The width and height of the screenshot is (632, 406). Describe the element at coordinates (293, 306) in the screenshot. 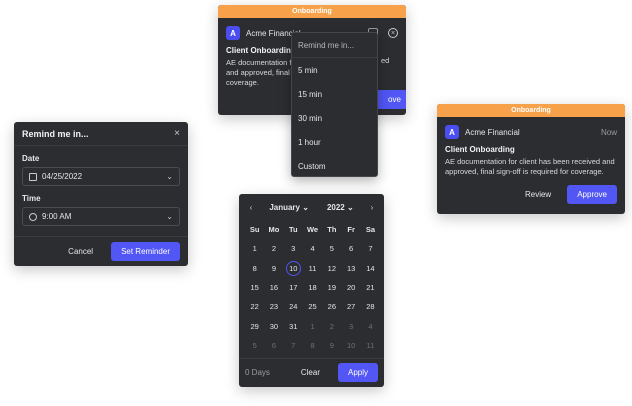

I see `calendar-day: 24` at that location.